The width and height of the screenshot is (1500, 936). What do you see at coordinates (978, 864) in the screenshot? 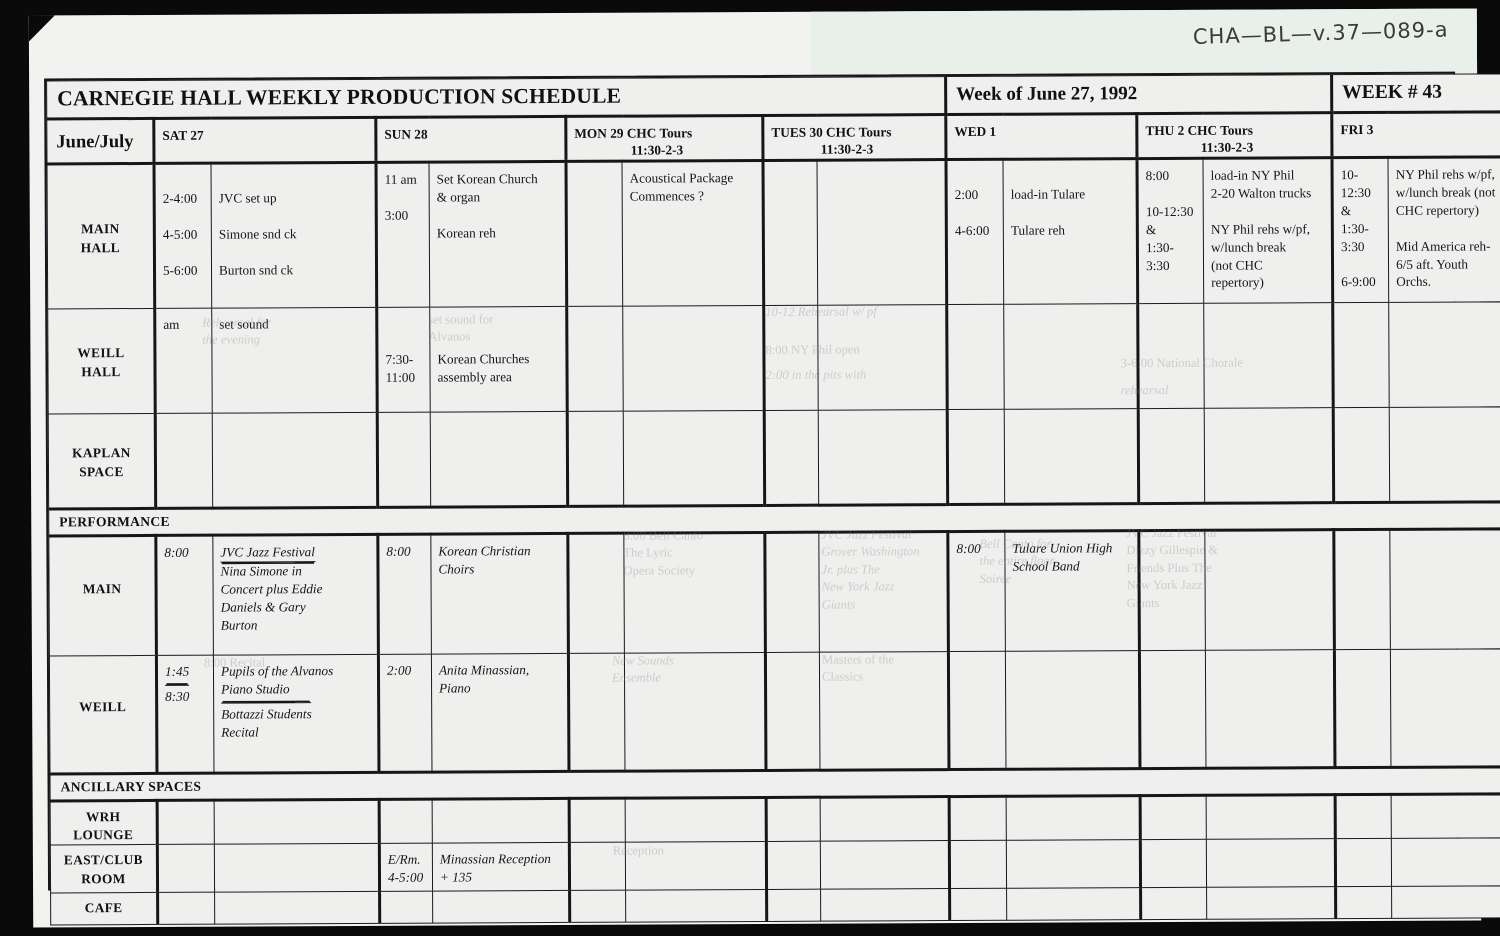
I see `time-cell-east-club-room-wed` at bounding box center [978, 864].